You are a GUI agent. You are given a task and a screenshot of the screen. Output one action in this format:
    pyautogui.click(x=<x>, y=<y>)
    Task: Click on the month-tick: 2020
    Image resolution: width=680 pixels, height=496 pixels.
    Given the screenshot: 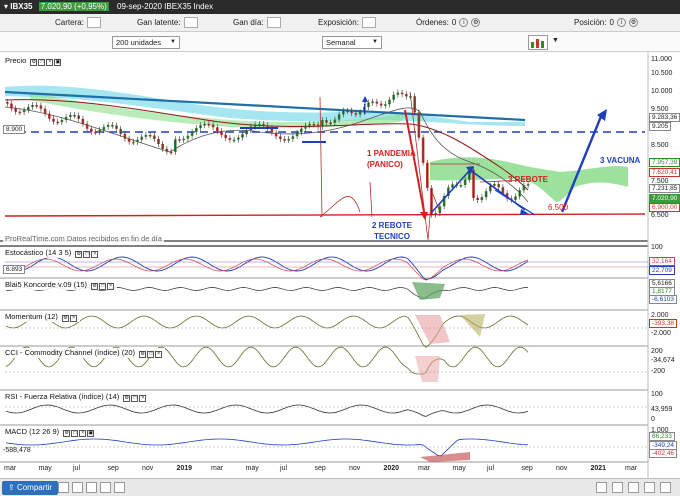 What is the action you would take?
    pyautogui.click(x=391, y=468)
    